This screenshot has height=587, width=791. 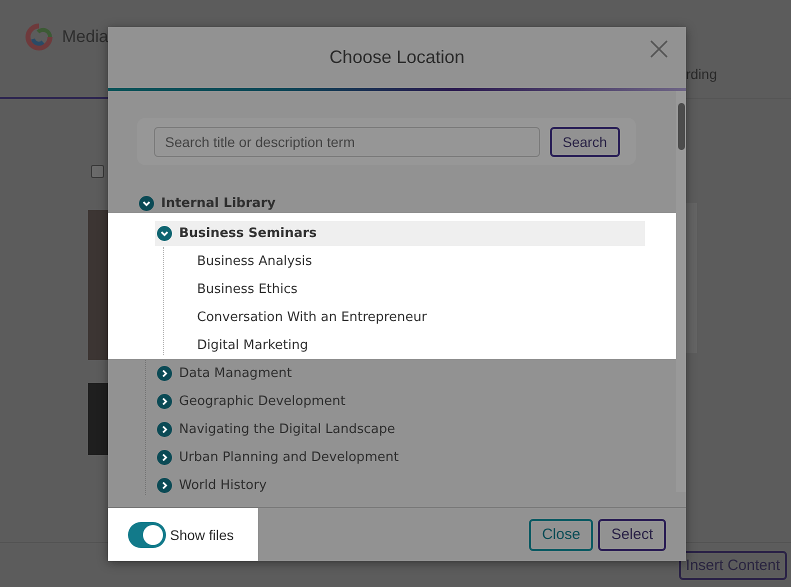 I want to click on photo-placeholder, so click(x=98, y=419).